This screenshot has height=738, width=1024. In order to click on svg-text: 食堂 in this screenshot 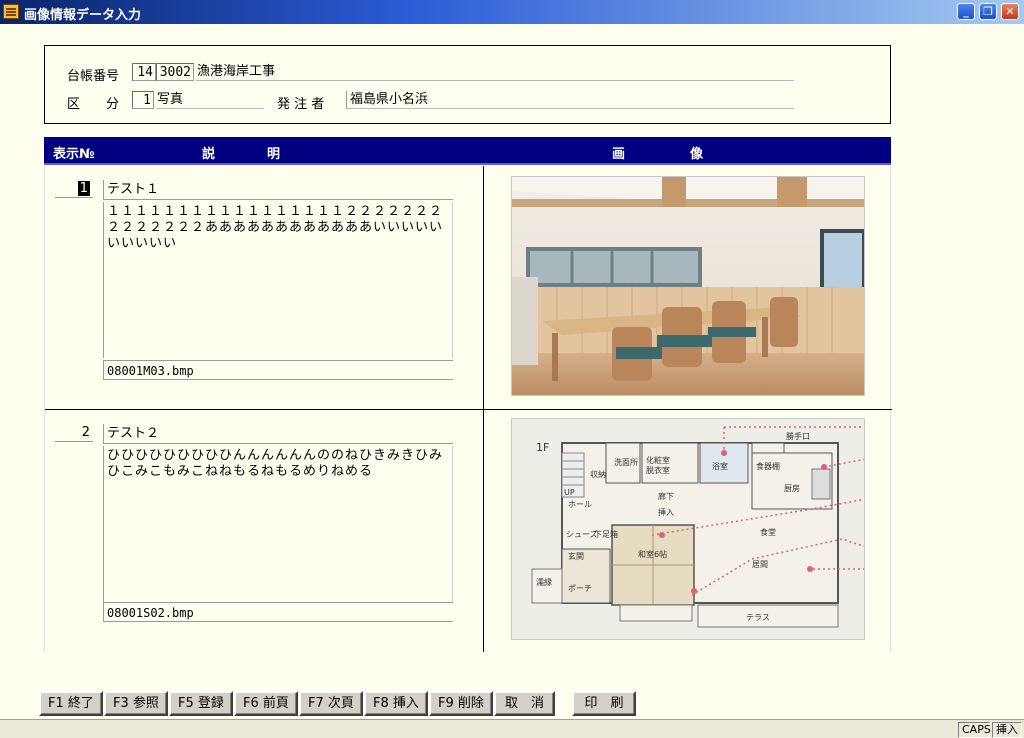, I will do `click(768, 532)`.